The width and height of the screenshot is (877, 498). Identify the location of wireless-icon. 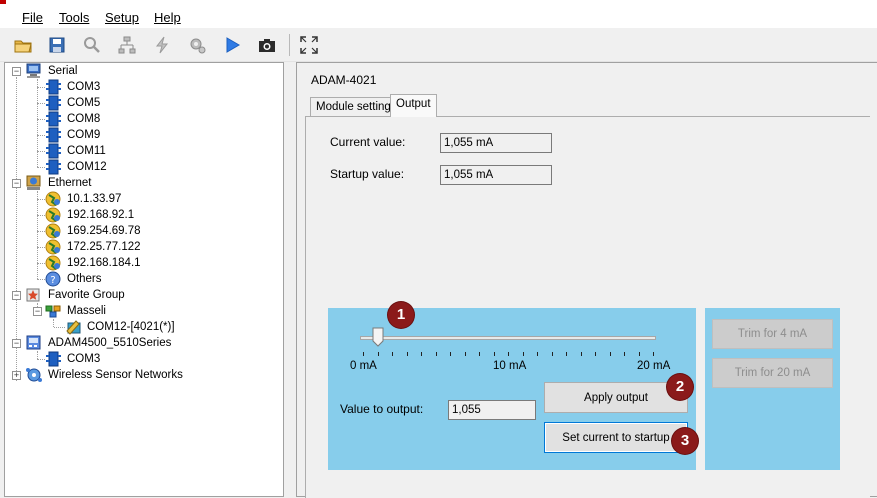
(34, 375).